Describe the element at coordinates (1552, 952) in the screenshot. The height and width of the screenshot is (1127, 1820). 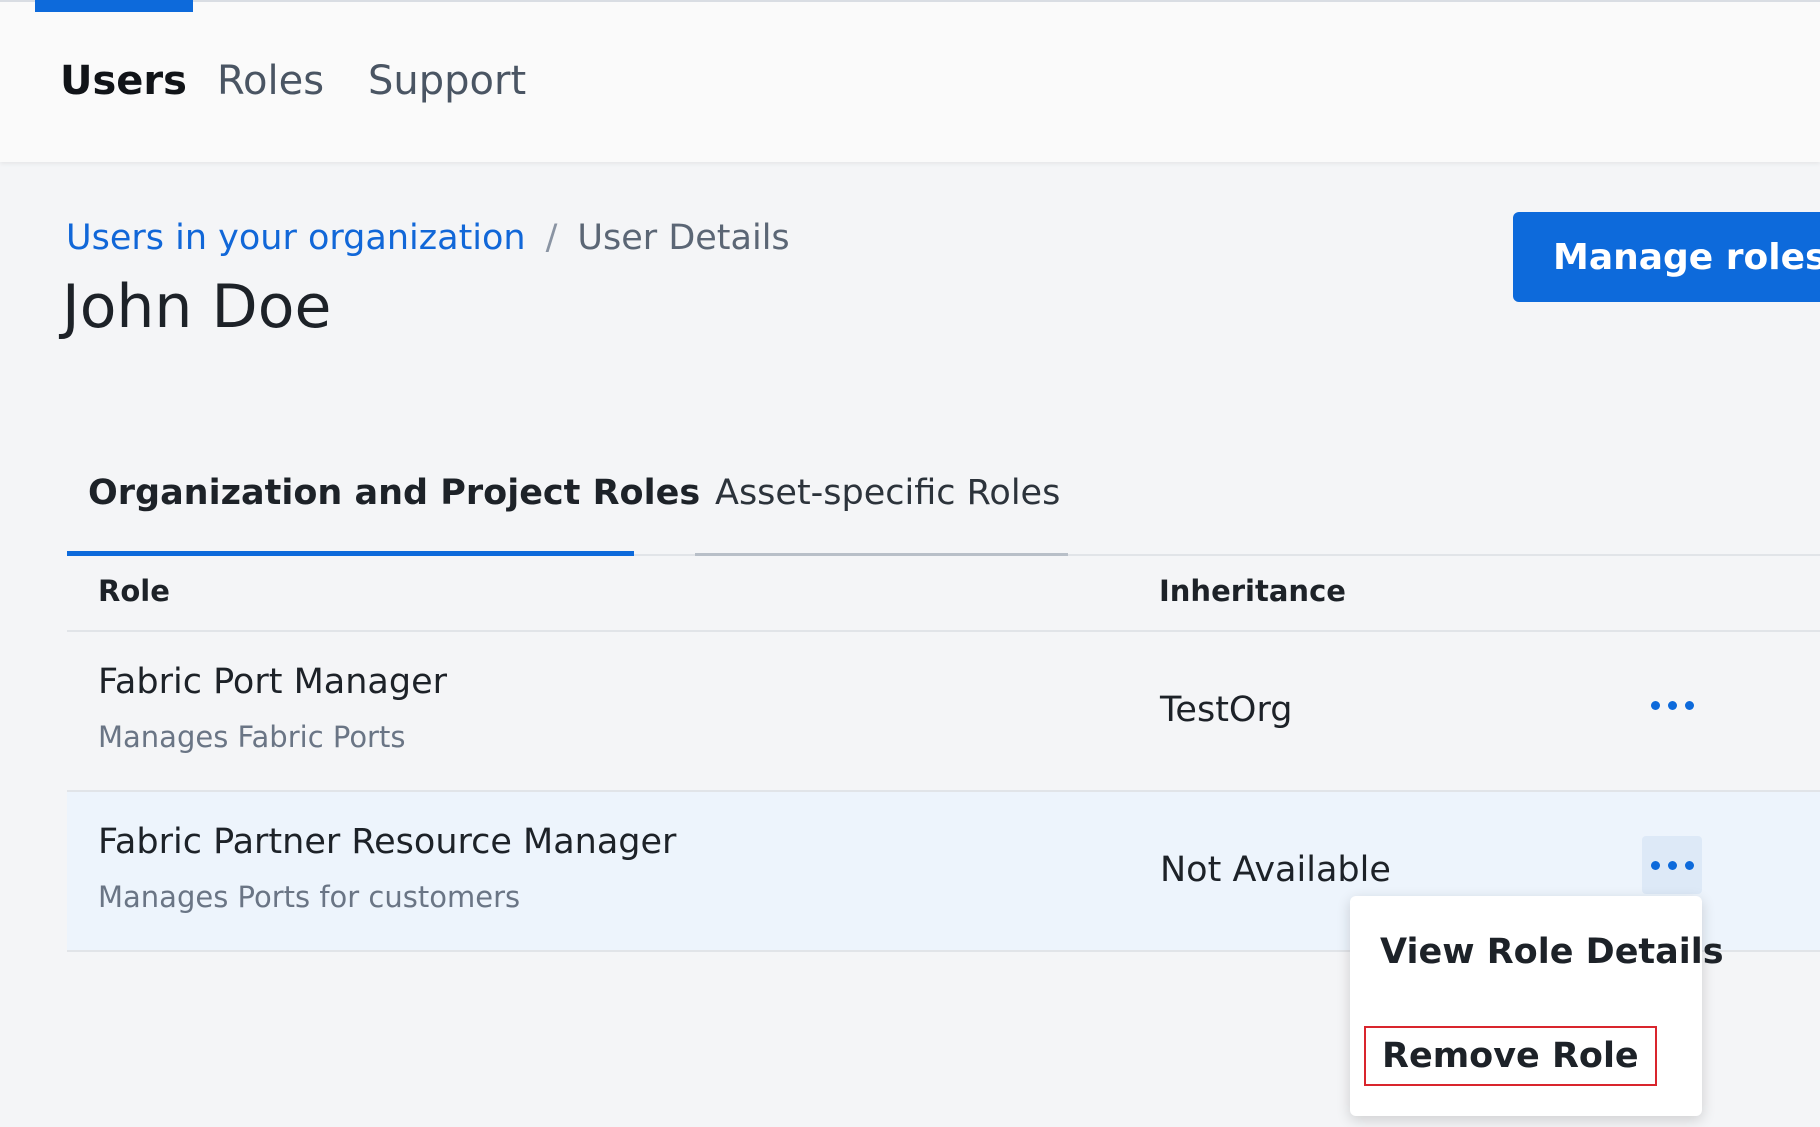
I see `menu-item-view-role-details: View Role Details` at that location.